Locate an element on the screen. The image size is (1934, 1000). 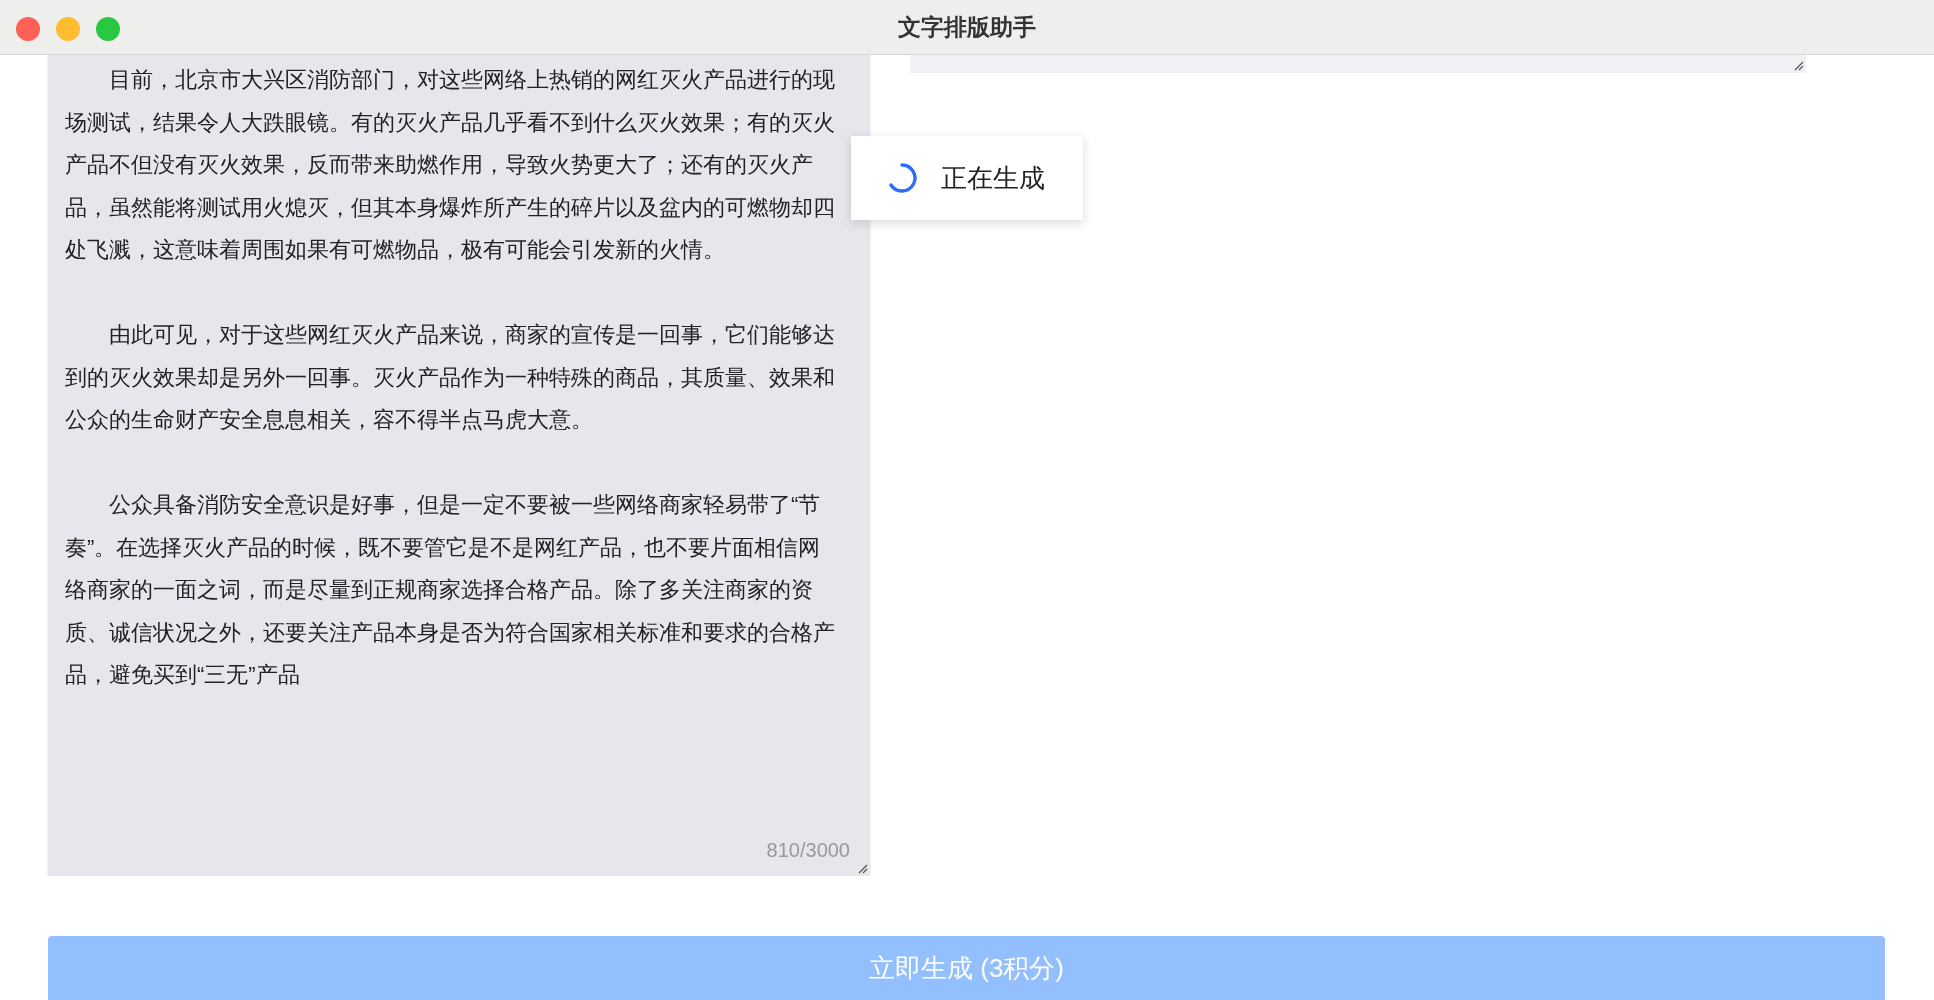
paragraph: 由此可见，对于这些网红灭火产品来说，商家的宣传是一回事，它们能够达到的灭火效果却是另外一回事。灭火产品作为一种特殊的商品，其质量、效果和公众的生命财产安全息息相关，容不得半点马虎大意。 is located at coordinates (450, 377).